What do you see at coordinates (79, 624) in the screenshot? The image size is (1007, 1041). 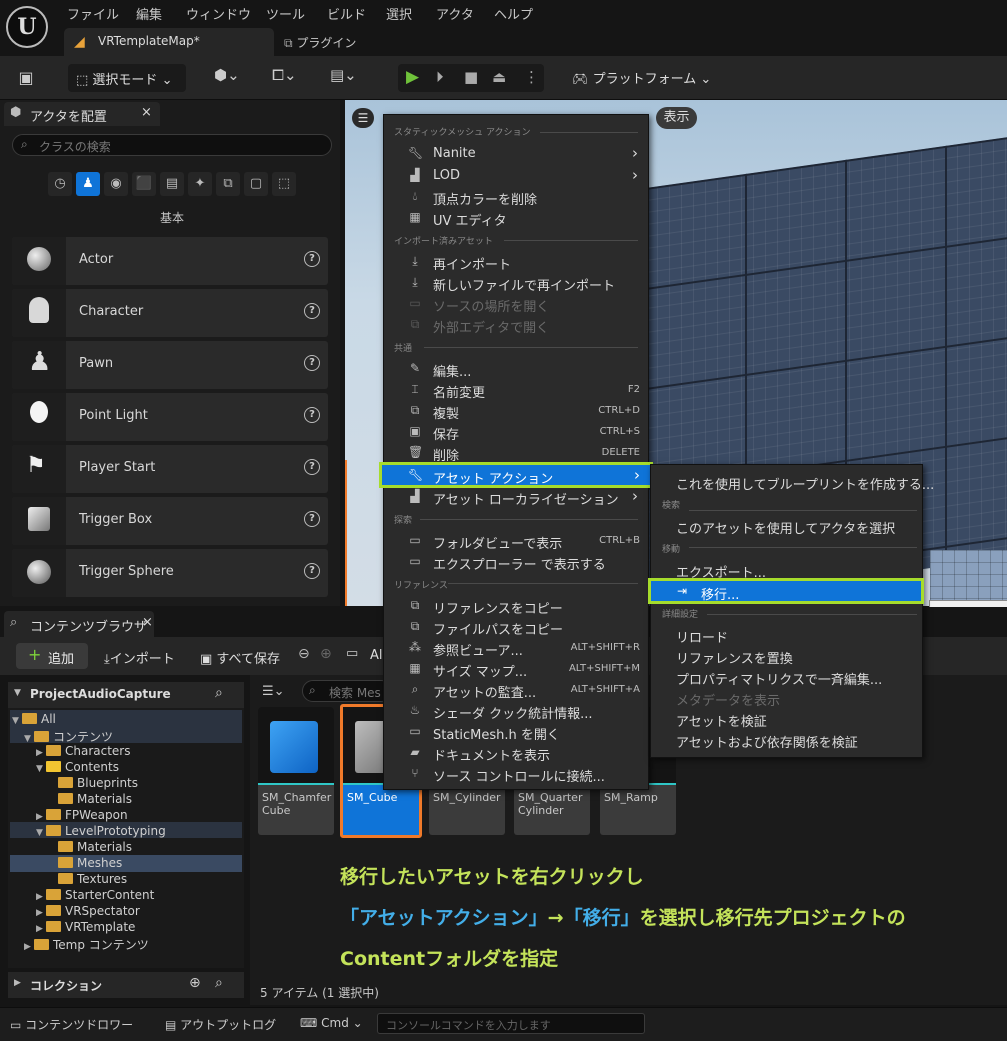 I see `tab-content-browser: ⌕ コンテンツブラウザ ×` at bounding box center [79, 624].